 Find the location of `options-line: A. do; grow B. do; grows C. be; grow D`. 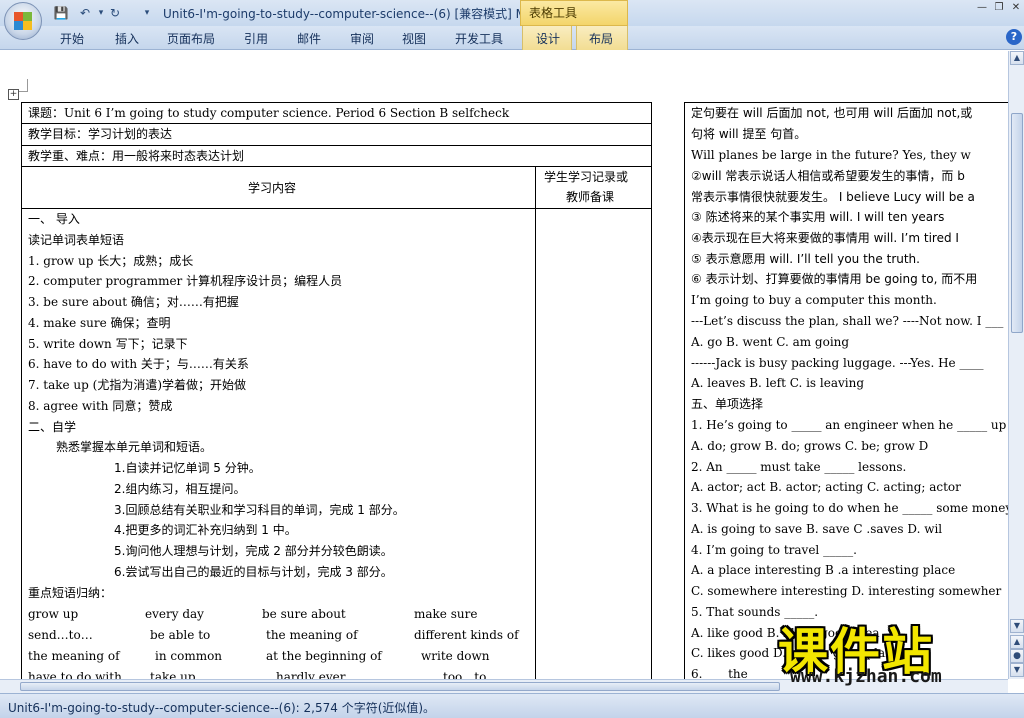

options-line: A. do; grow B. do; grows C. be; grow D is located at coordinates (810, 446).